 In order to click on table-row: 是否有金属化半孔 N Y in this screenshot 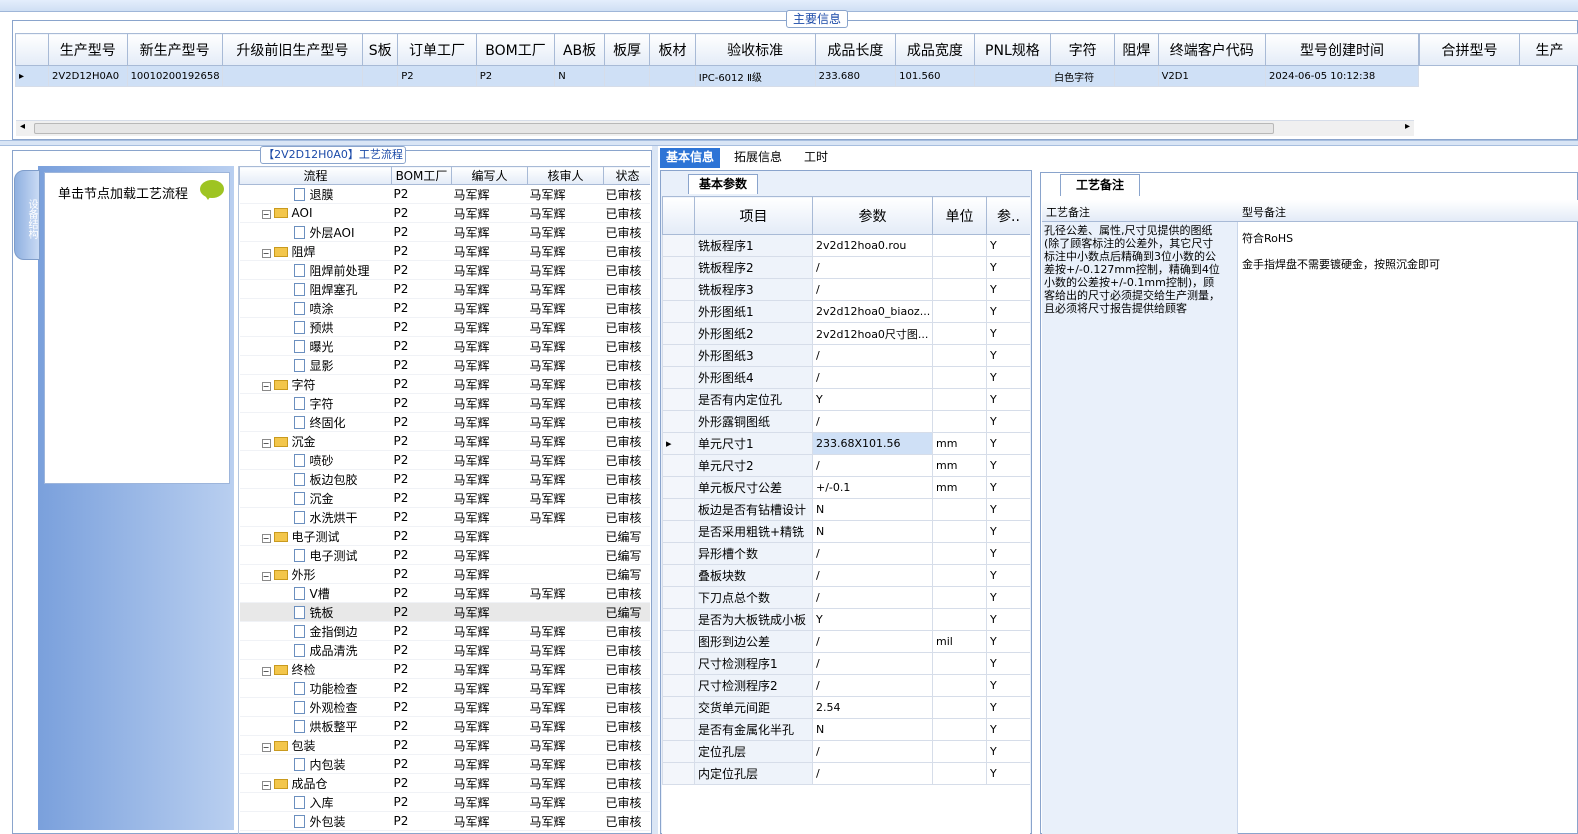, I will do `click(846, 729)`.